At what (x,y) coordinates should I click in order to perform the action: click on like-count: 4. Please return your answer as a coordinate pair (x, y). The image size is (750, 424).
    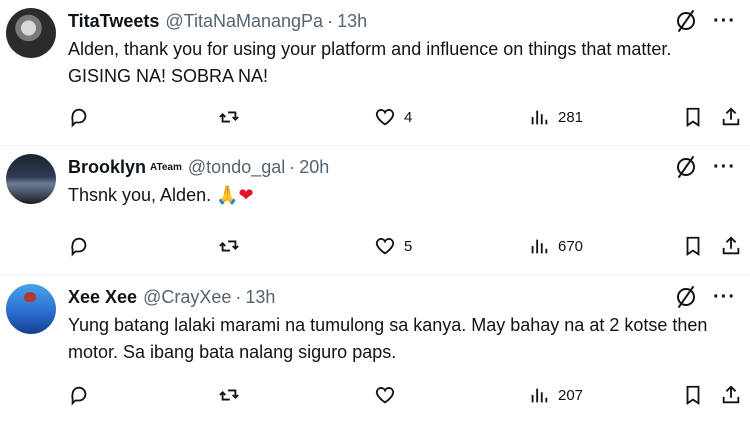
    Looking at the image, I should click on (408, 117).